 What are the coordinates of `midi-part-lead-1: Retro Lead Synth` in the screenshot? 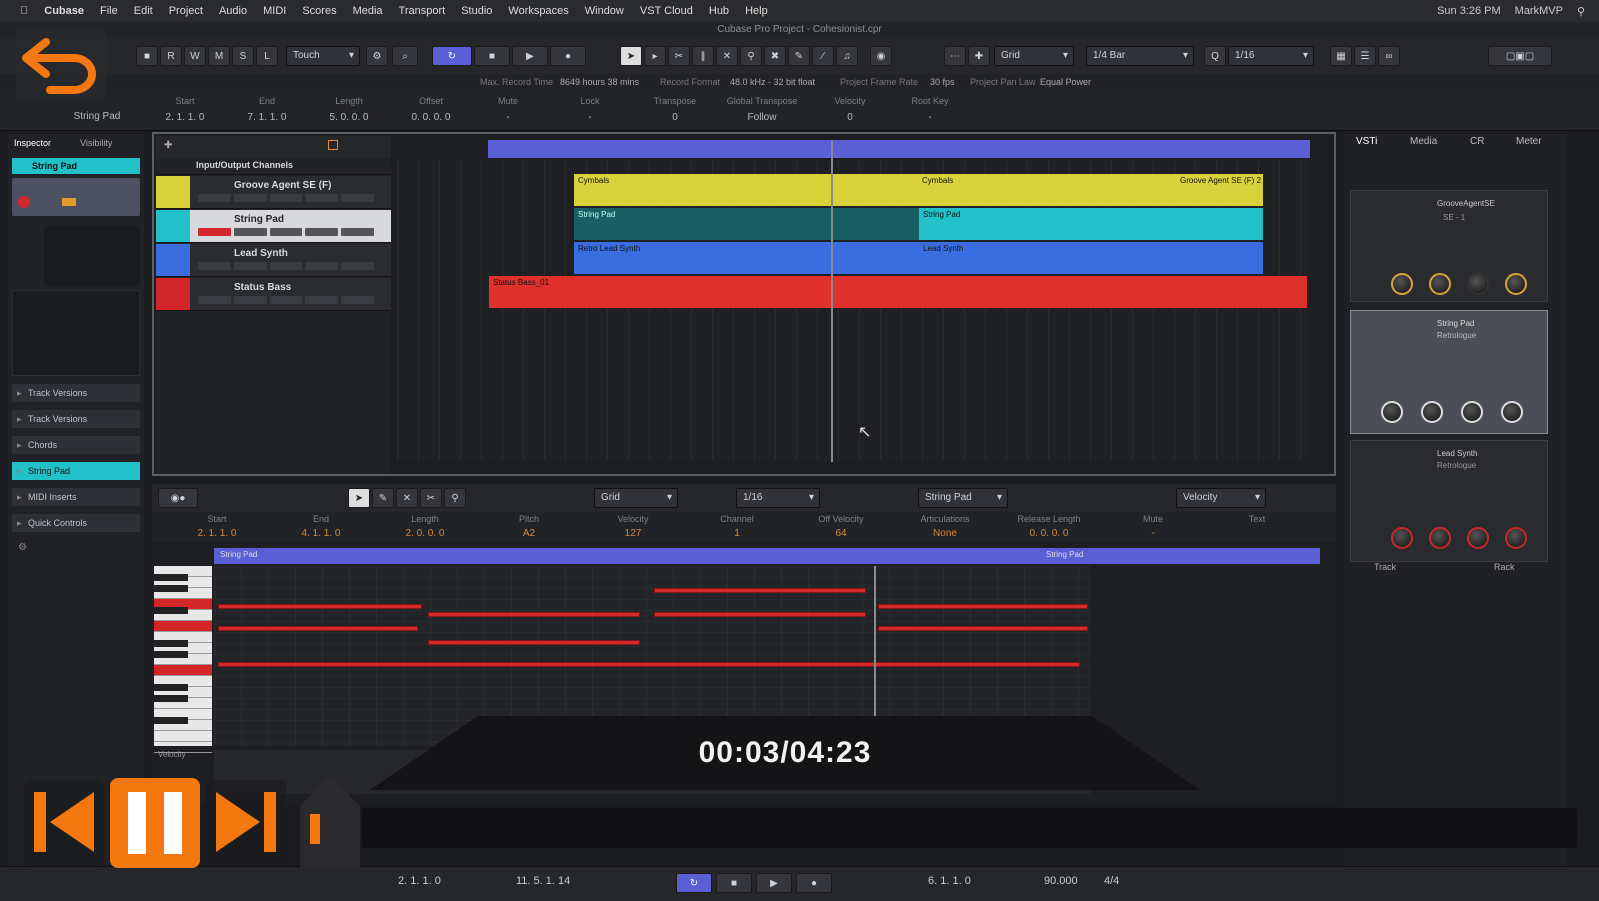 It's located at (746, 258).